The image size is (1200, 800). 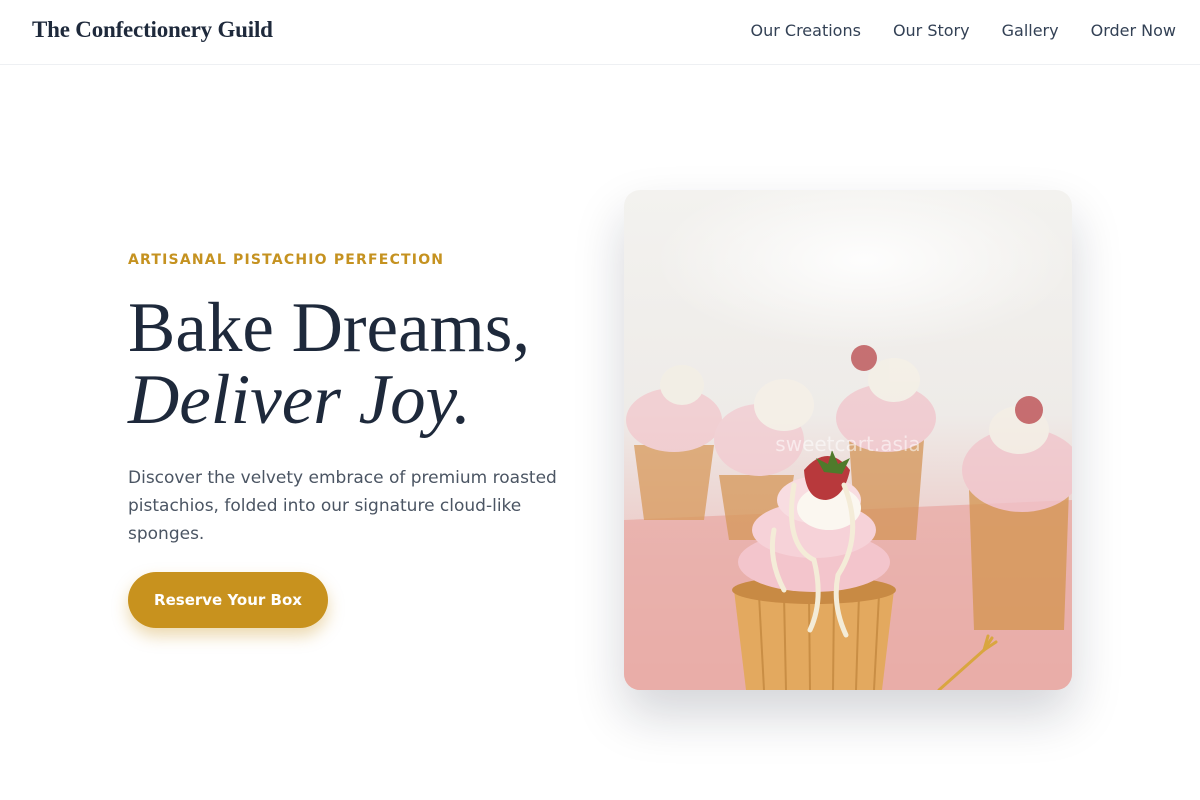 I want to click on reserve-box-button: Reserve Your Box, so click(x=228, y=600).